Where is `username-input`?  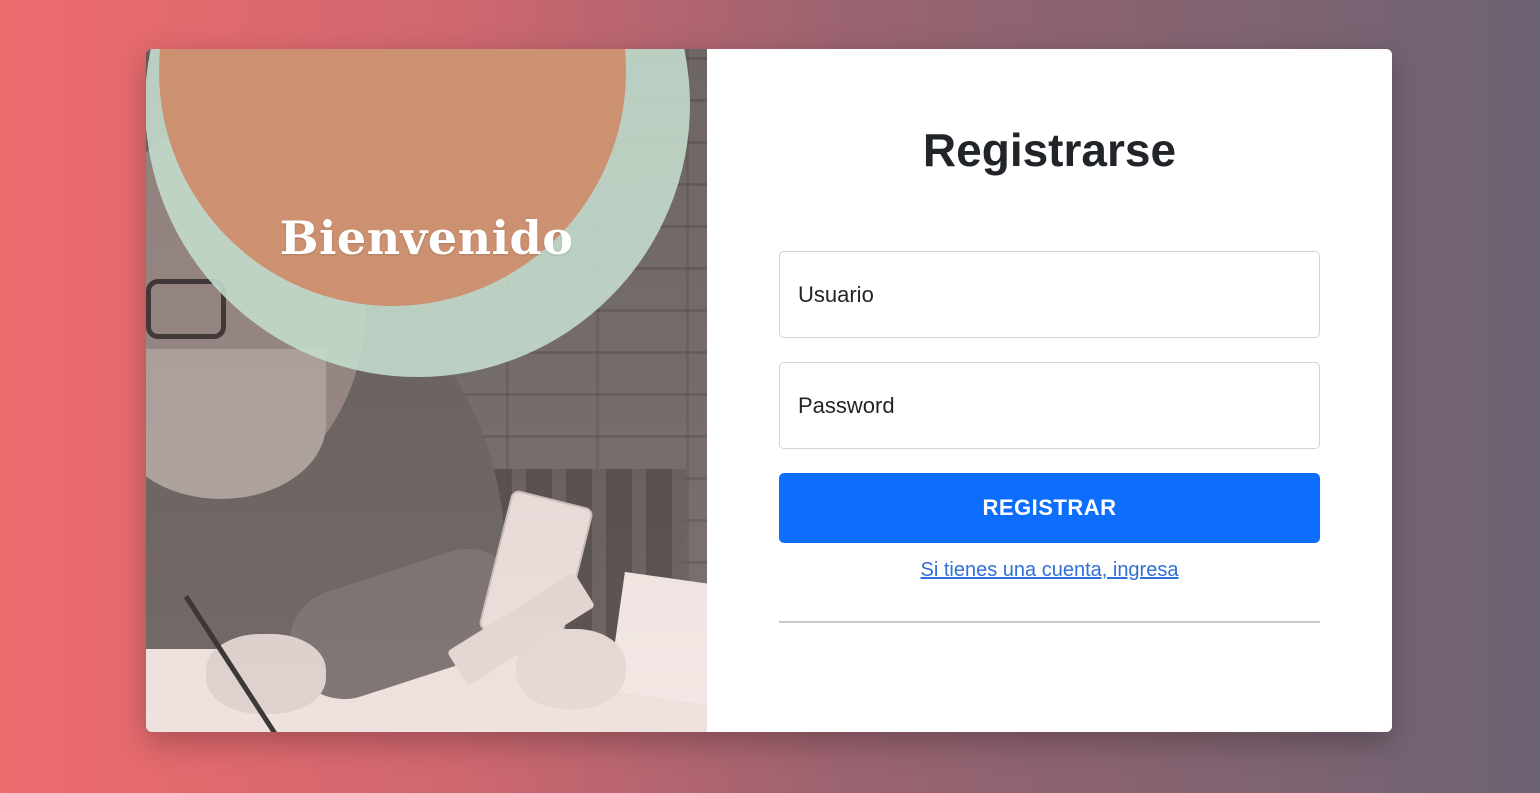
username-input is located at coordinates (1049, 294).